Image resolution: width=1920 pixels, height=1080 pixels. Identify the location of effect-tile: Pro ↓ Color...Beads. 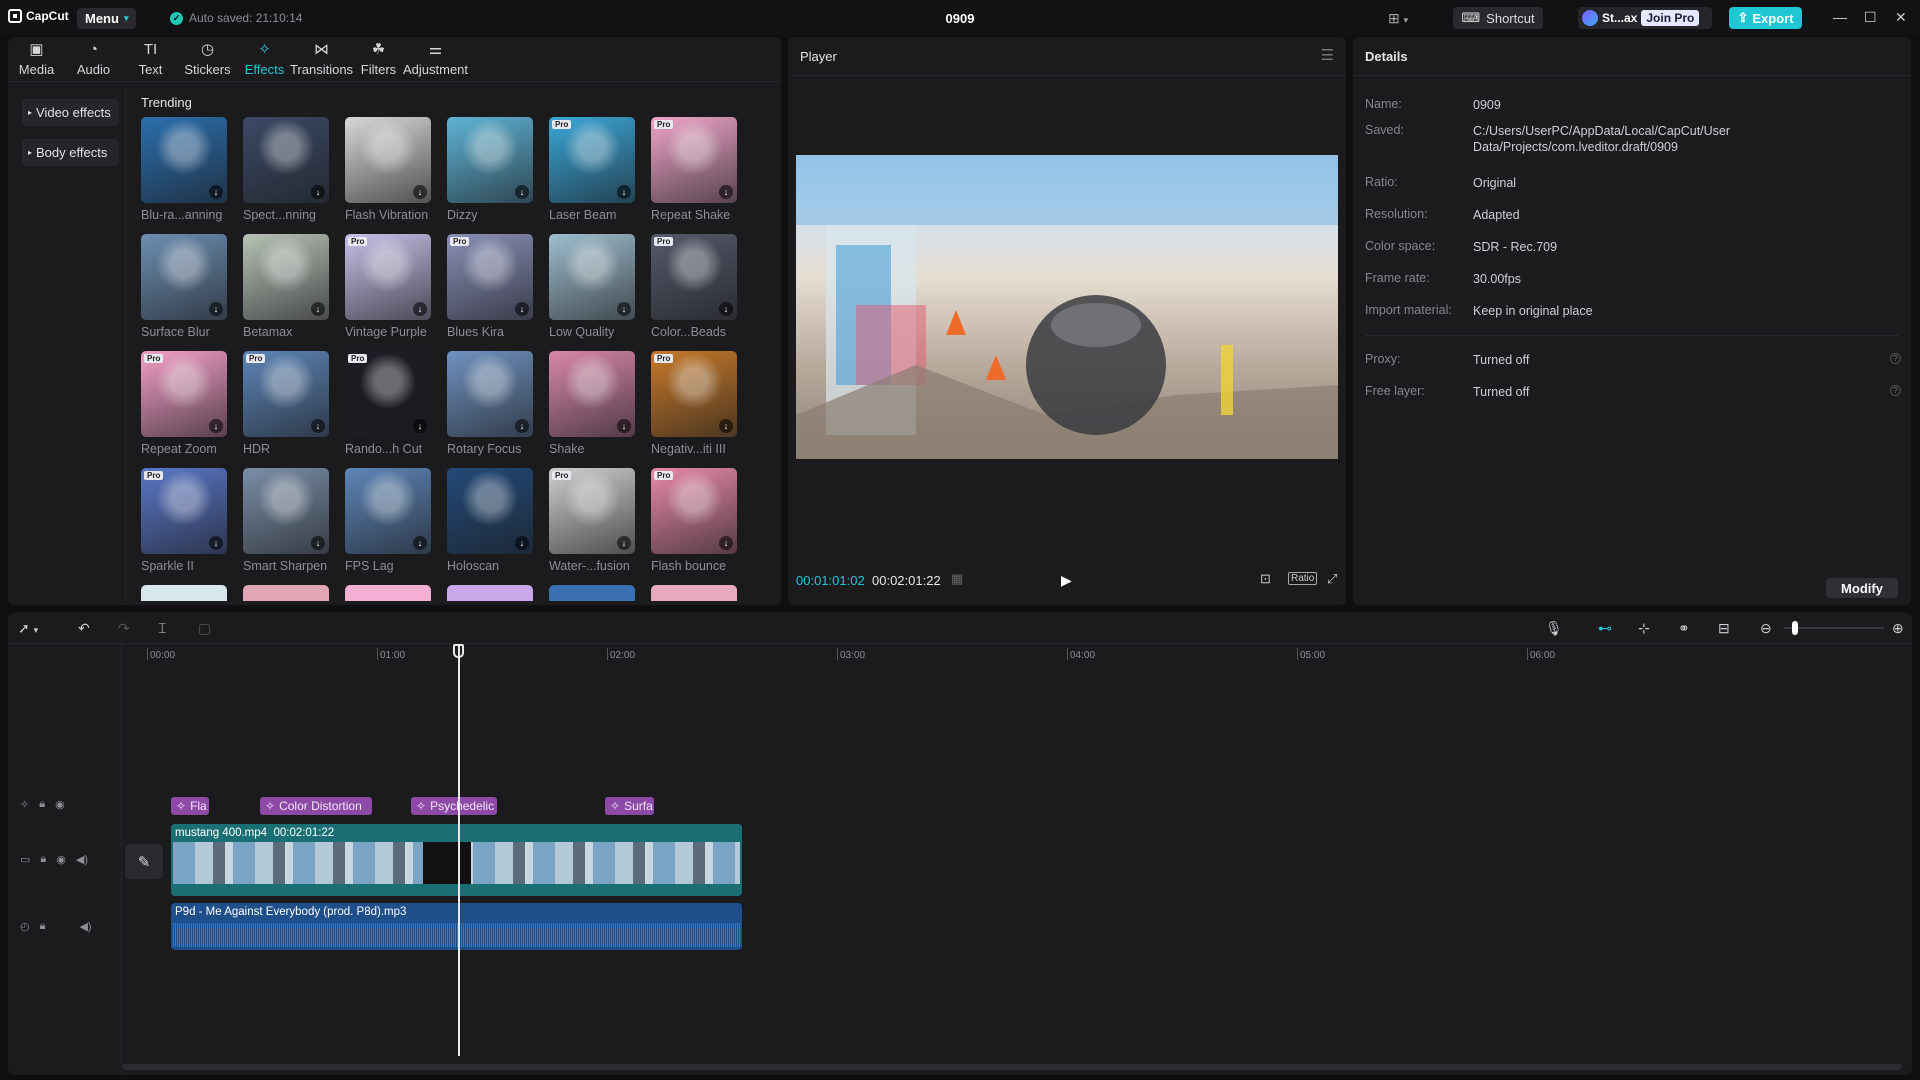
(694, 292).